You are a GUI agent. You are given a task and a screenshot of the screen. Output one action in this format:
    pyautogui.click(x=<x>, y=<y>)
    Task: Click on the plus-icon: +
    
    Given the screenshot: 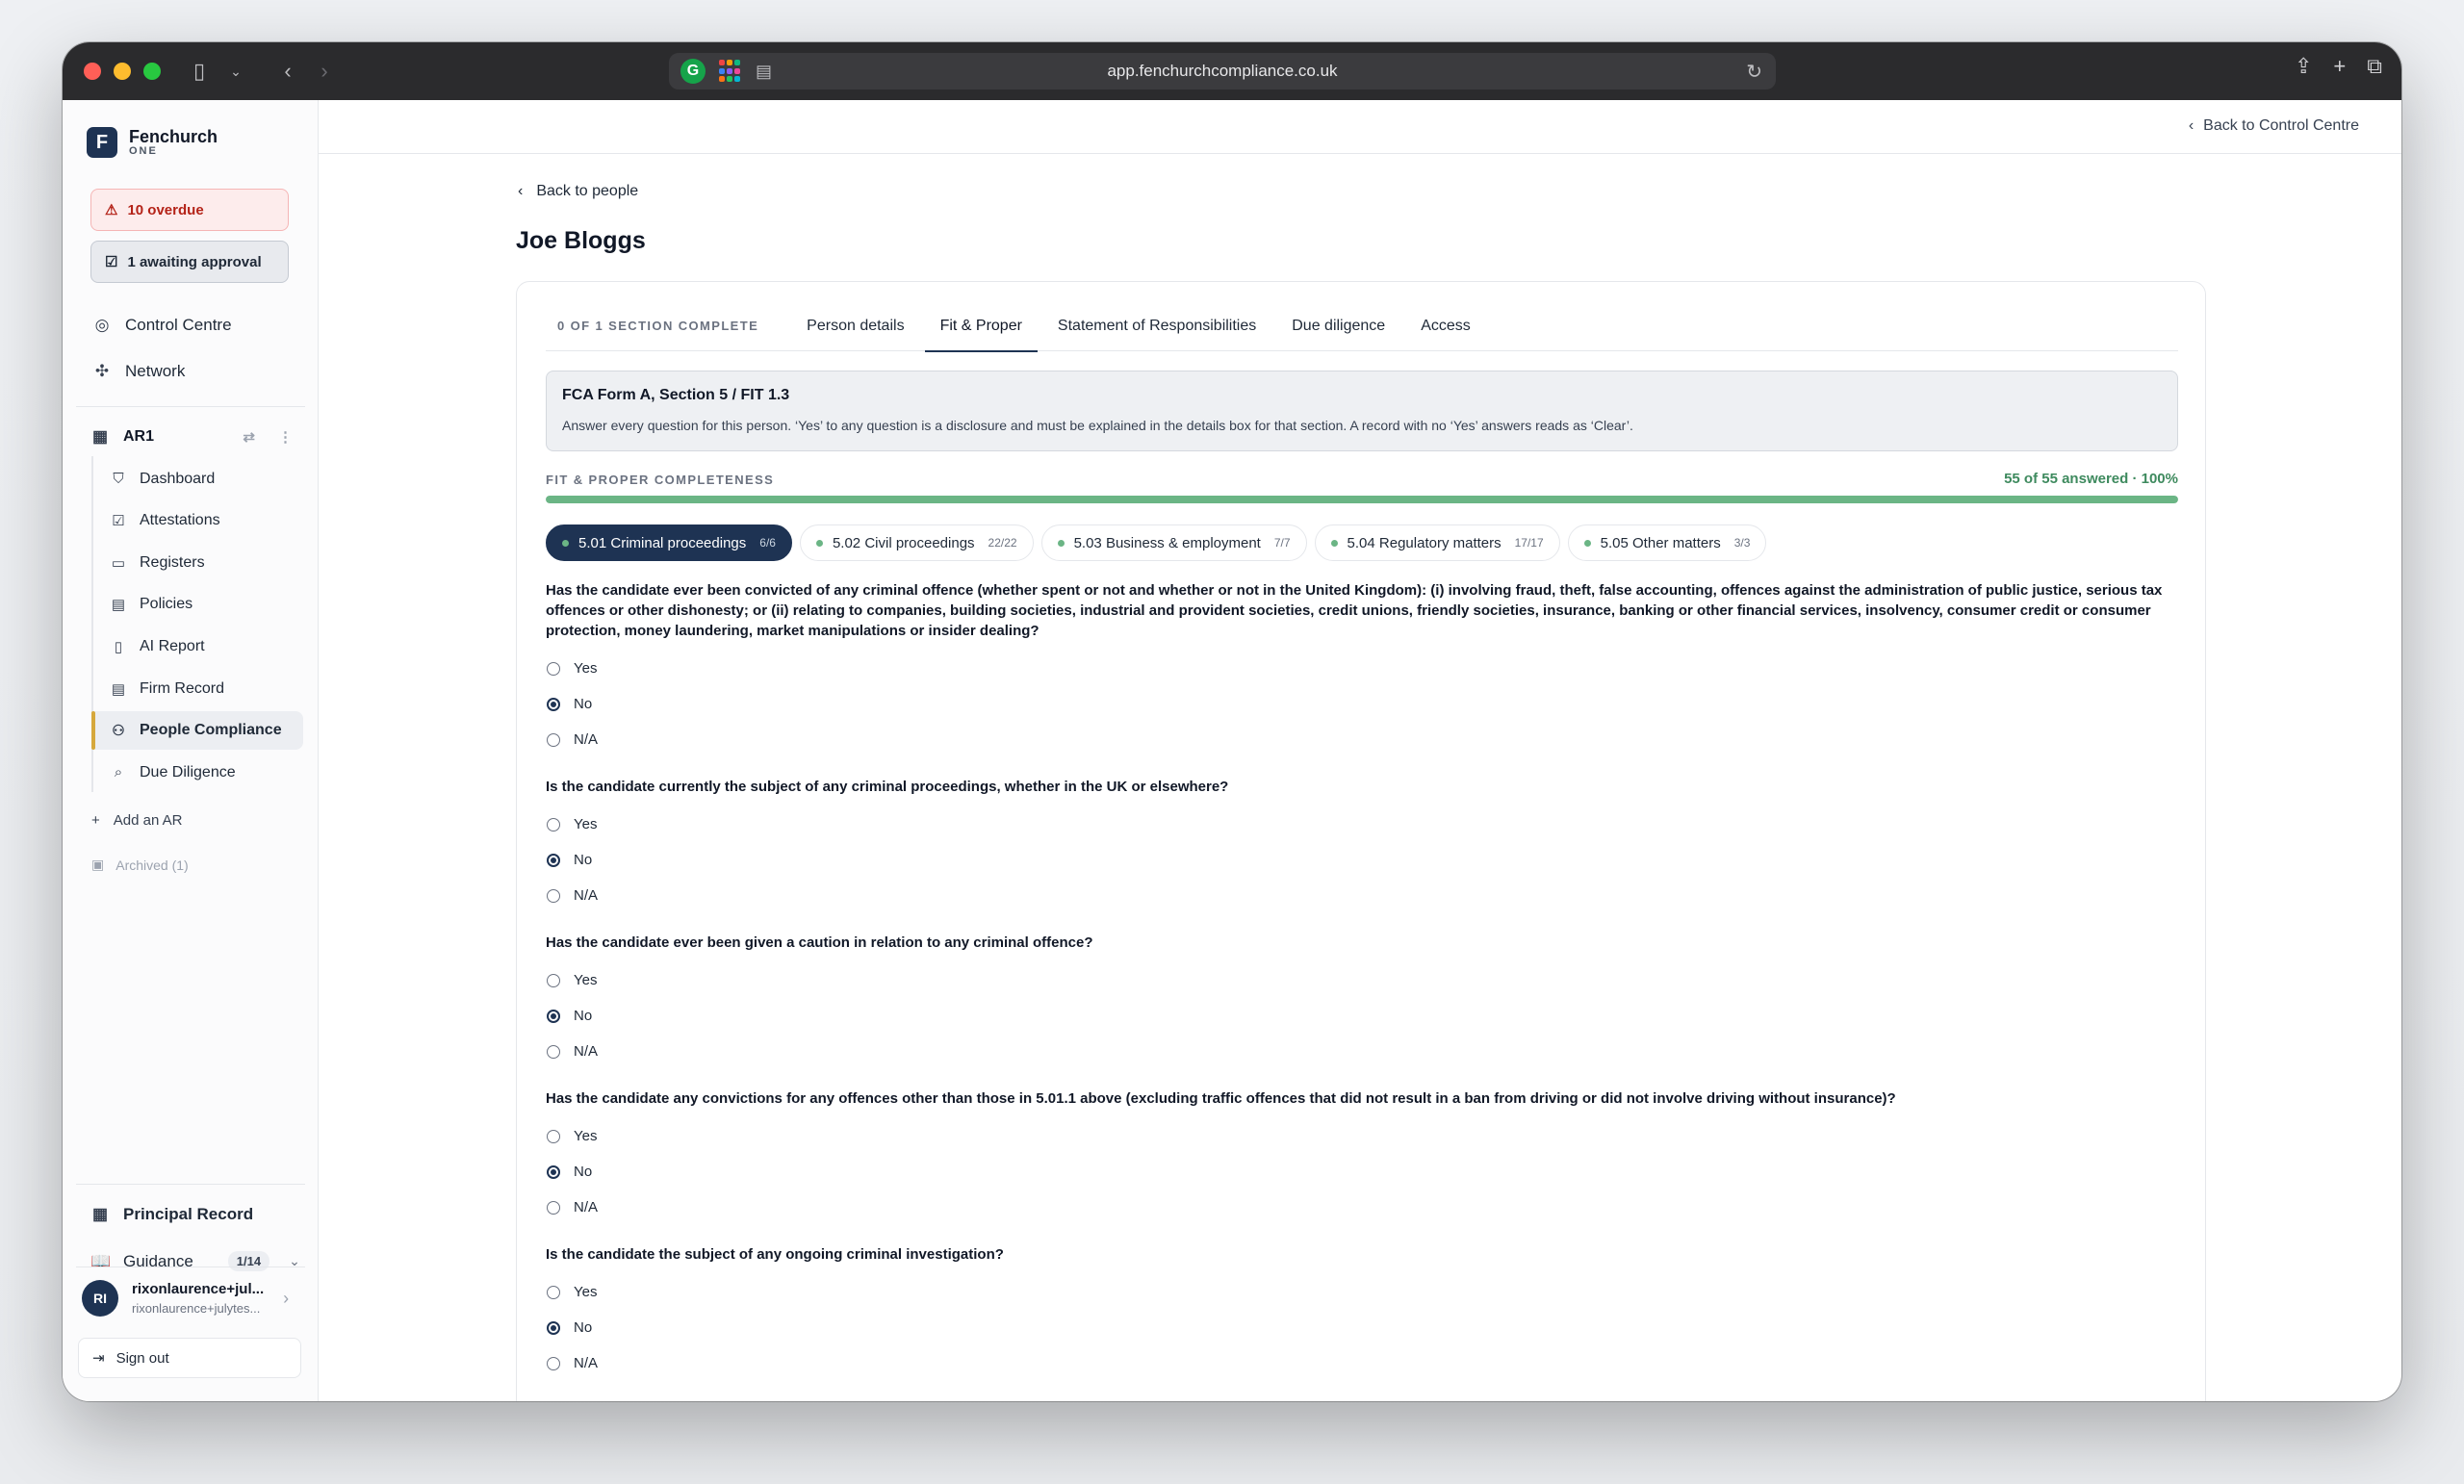 What is the action you would take?
    pyautogui.click(x=95, y=821)
    